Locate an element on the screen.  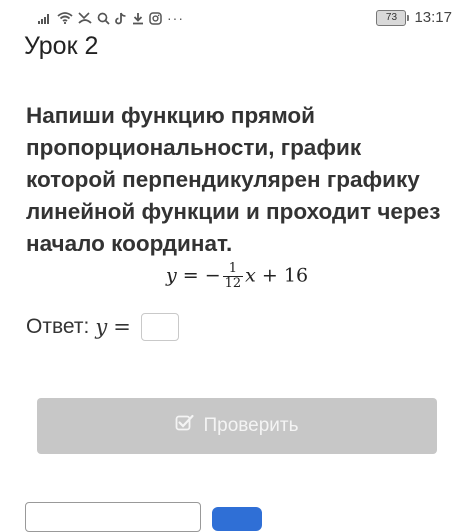
formula-numerator: 1 is located at coordinates (233, 268).